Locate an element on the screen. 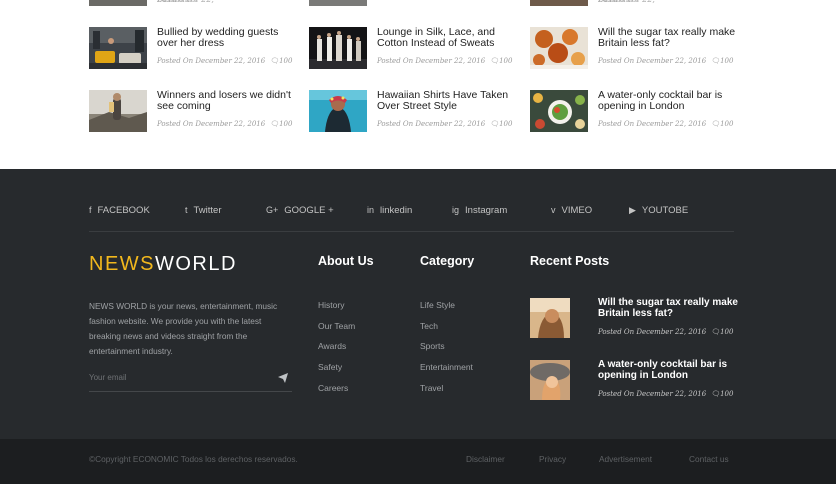 This screenshot has width=836, height=484. disclaimer-link: Disclaimer is located at coordinates (485, 459).